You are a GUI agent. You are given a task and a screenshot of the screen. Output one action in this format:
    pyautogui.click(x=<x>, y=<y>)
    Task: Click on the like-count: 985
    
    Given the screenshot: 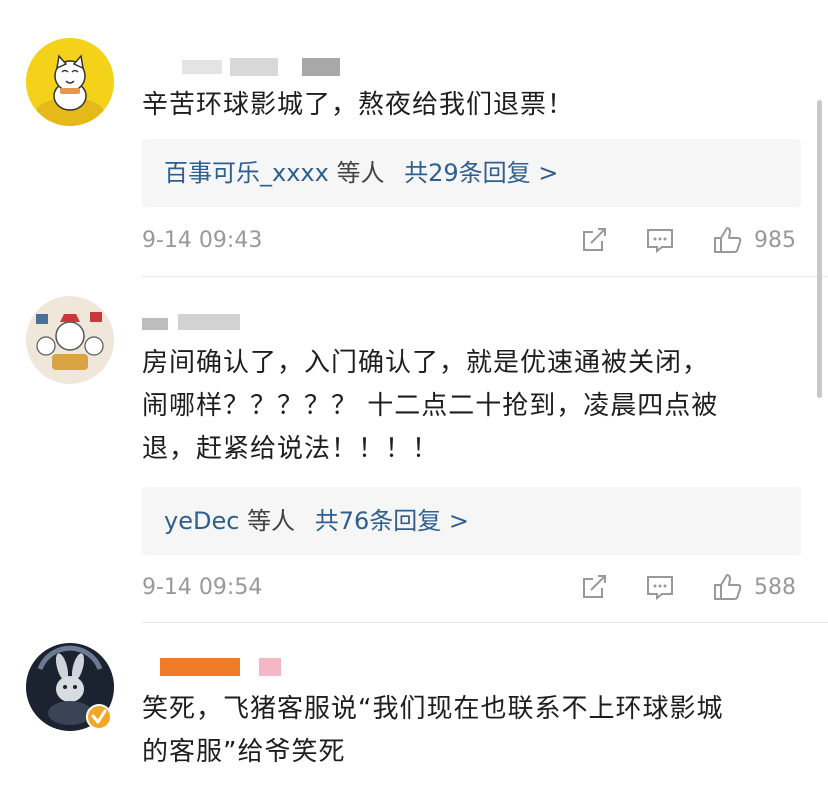 What is the action you would take?
    pyautogui.click(x=775, y=240)
    